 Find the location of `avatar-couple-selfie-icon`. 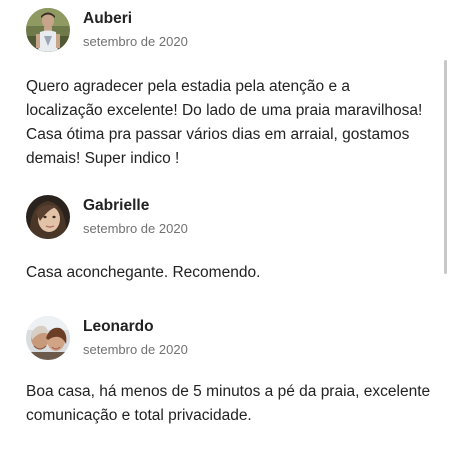

avatar-couple-selfie-icon is located at coordinates (48, 338).